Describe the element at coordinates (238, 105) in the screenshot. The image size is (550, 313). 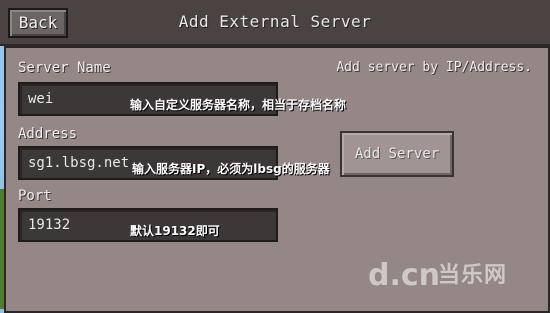
I see `server-name-annotation: 输入自定义服务器名称，相当于存档名称` at that location.